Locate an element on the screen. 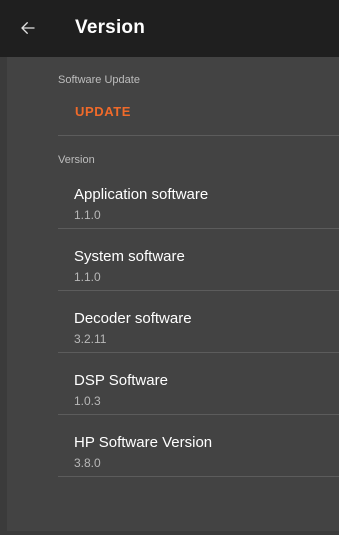 The width and height of the screenshot is (339, 535). item-version: 3.8.0 is located at coordinates (87, 463).